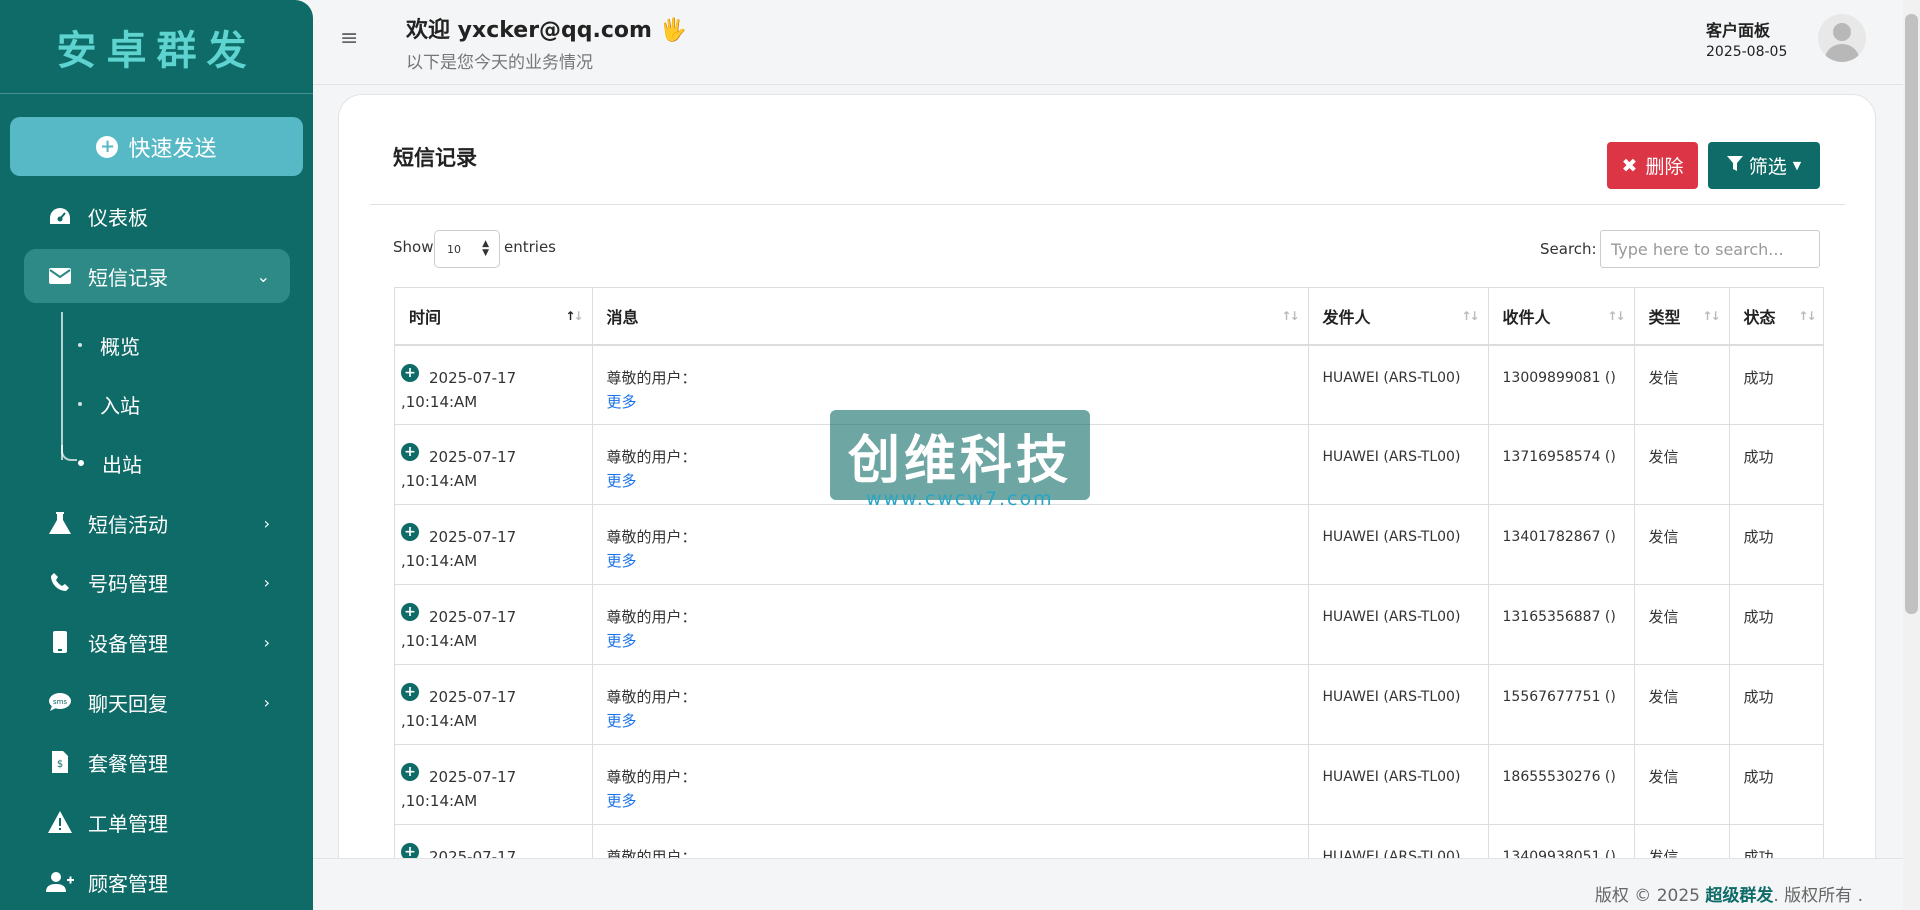 The width and height of the screenshot is (1920, 910). What do you see at coordinates (1842, 53) in the screenshot?
I see `avatar-body-shape` at bounding box center [1842, 53].